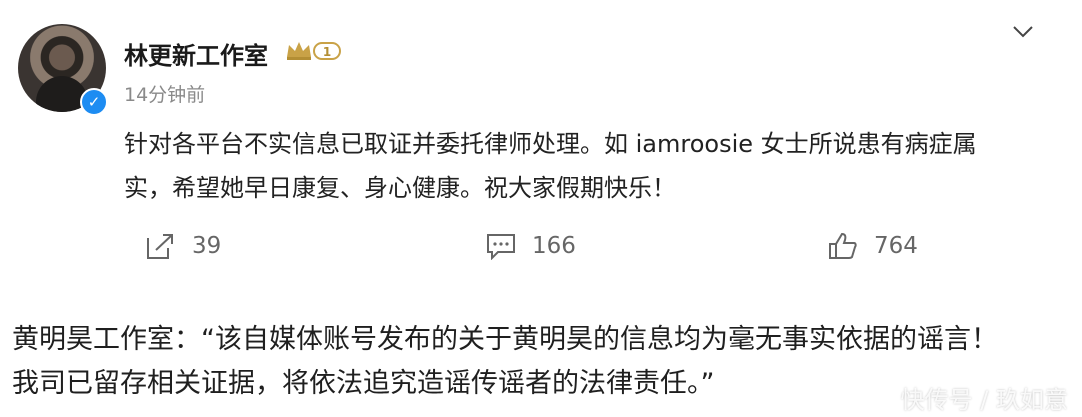 The image size is (1082, 417). What do you see at coordinates (313, 50) in the screenshot?
I see `vip-crown-badge-icon: 1` at bounding box center [313, 50].